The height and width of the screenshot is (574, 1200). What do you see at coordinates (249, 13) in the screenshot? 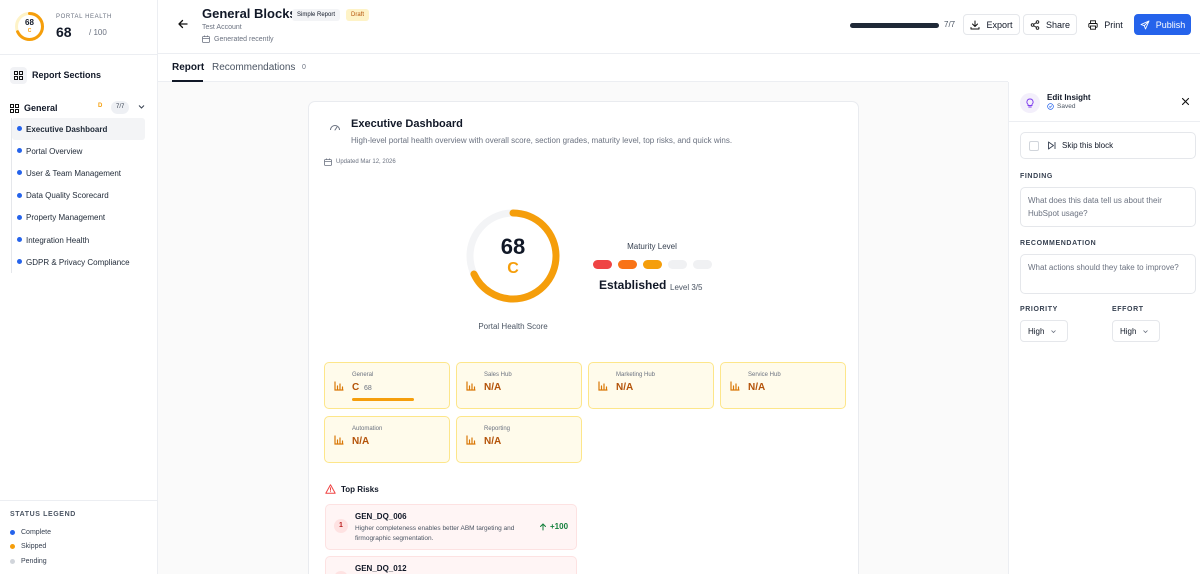
I see `page-title: General Blocks` at bounding box center [249, 13].